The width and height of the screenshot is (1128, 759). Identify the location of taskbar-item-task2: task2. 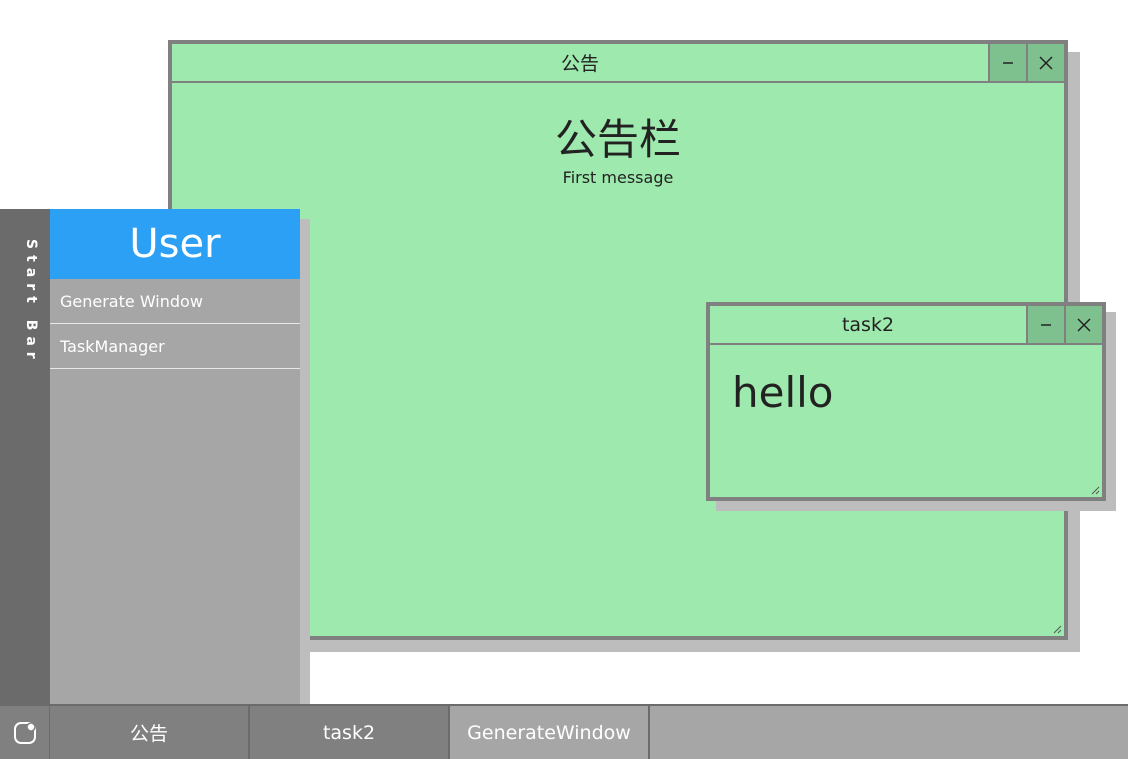
(350, 732).